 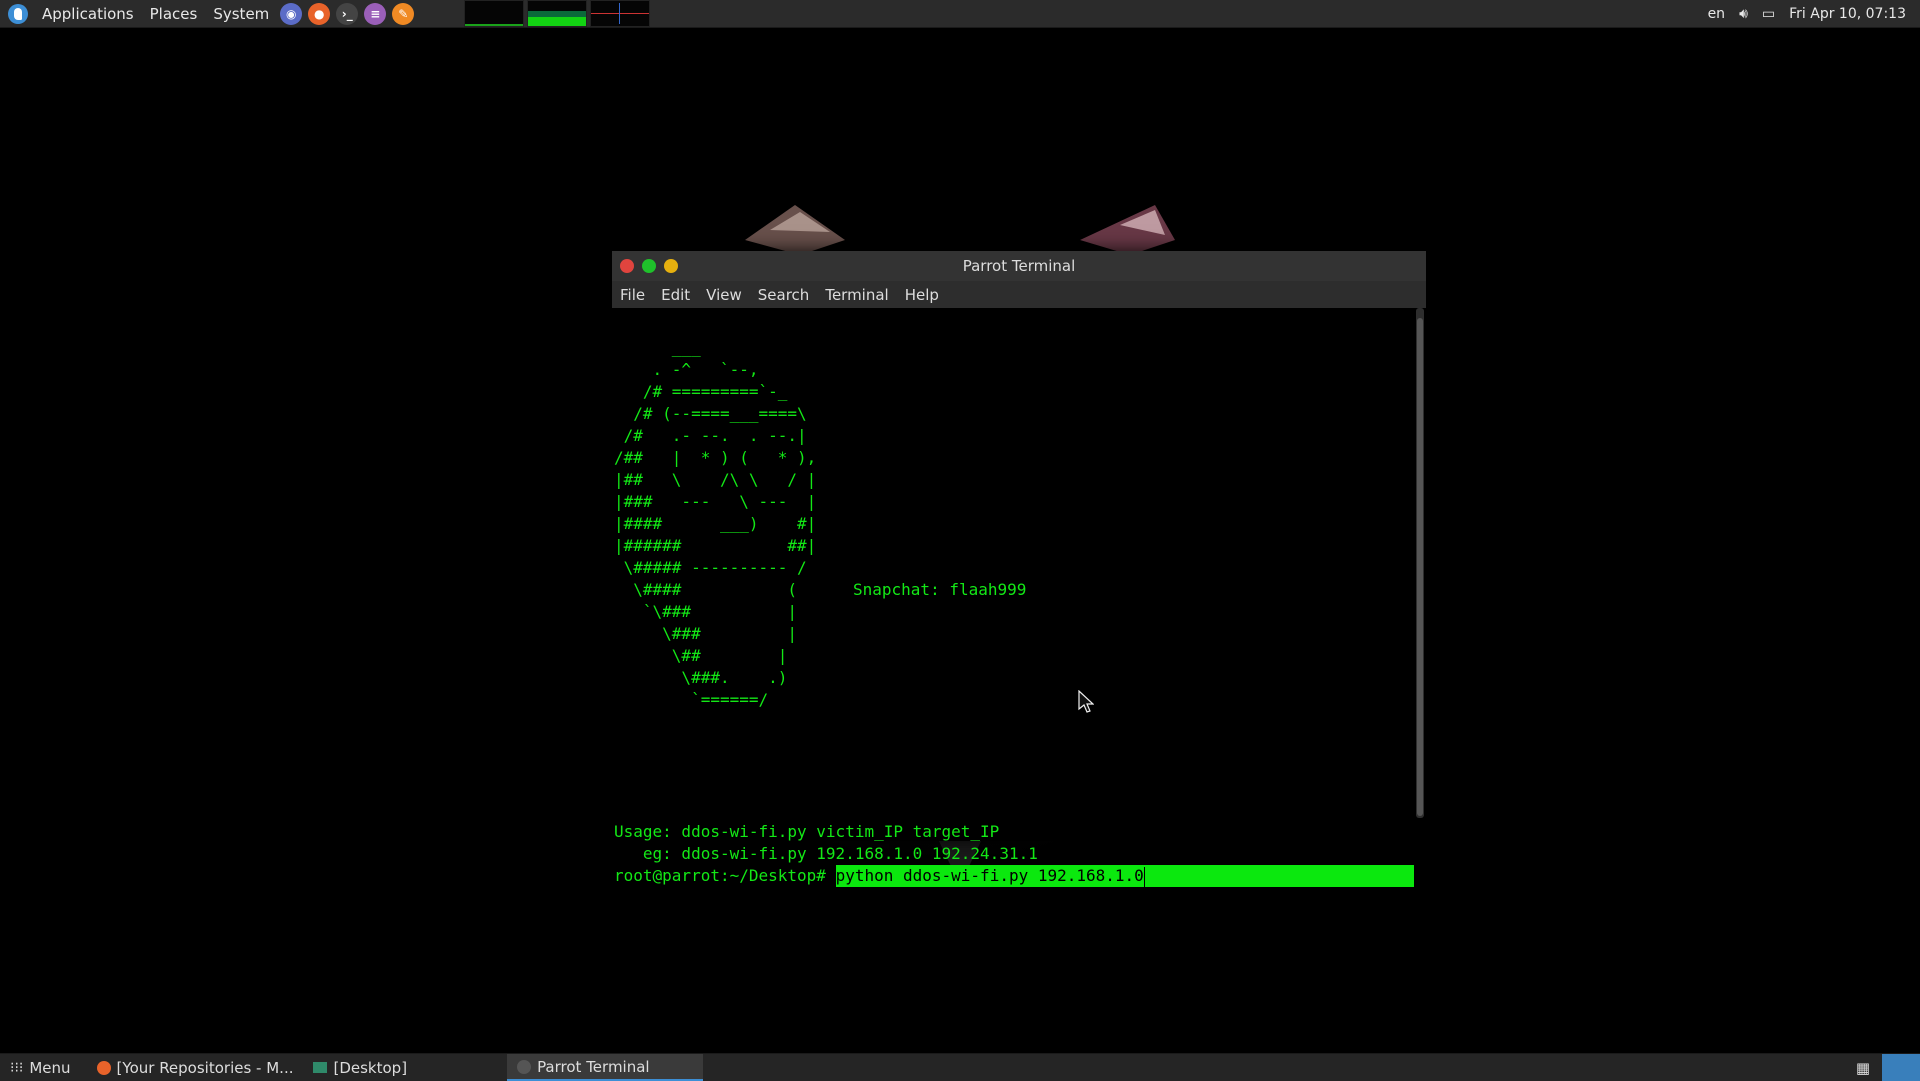 What do you see at coordinates (1847, 14) in the screenshot?
I see `clock: Fri Apr 10, 07:13` at bounding box center [1847, 14].